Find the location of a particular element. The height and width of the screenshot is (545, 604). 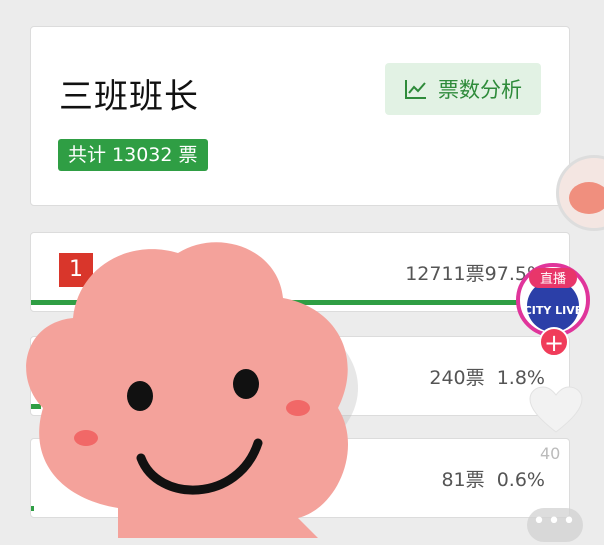

like-count: 40 is located at coordinates (550, 453).